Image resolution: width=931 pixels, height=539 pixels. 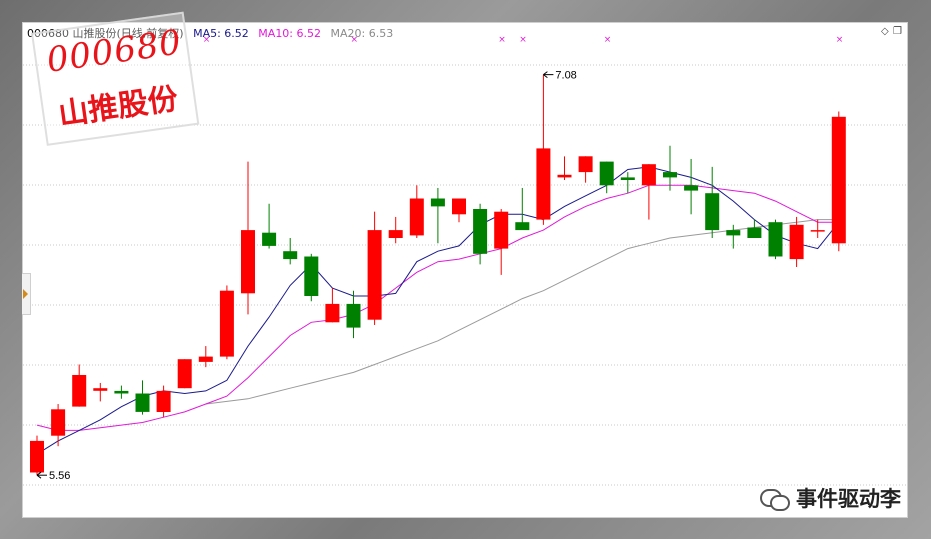 I want to click on ma20-value: MA20: 6.53, so click(x=362, y=33).